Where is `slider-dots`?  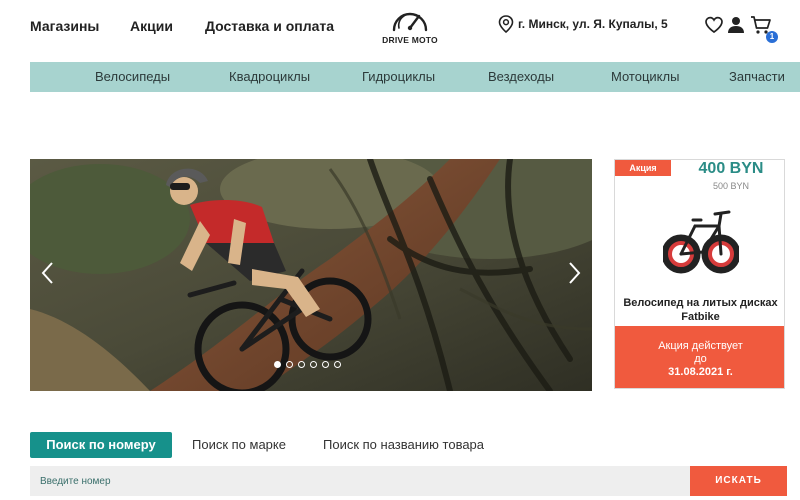 slider-dots is located at coordinates (307, 364).